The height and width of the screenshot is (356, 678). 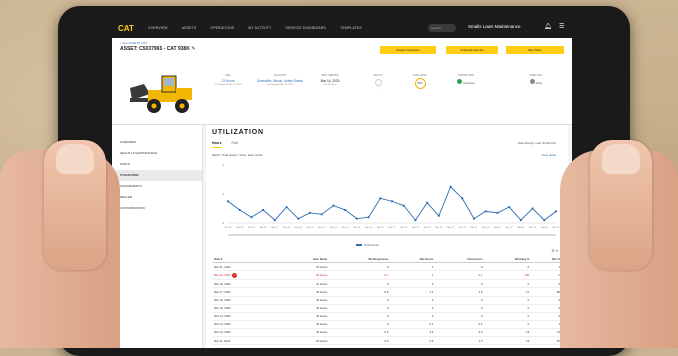 I want to click on table-row: Mar 17, 2023 20 Hours 0.5 1.1 1.6 17 83, so click(x=387, y=292).